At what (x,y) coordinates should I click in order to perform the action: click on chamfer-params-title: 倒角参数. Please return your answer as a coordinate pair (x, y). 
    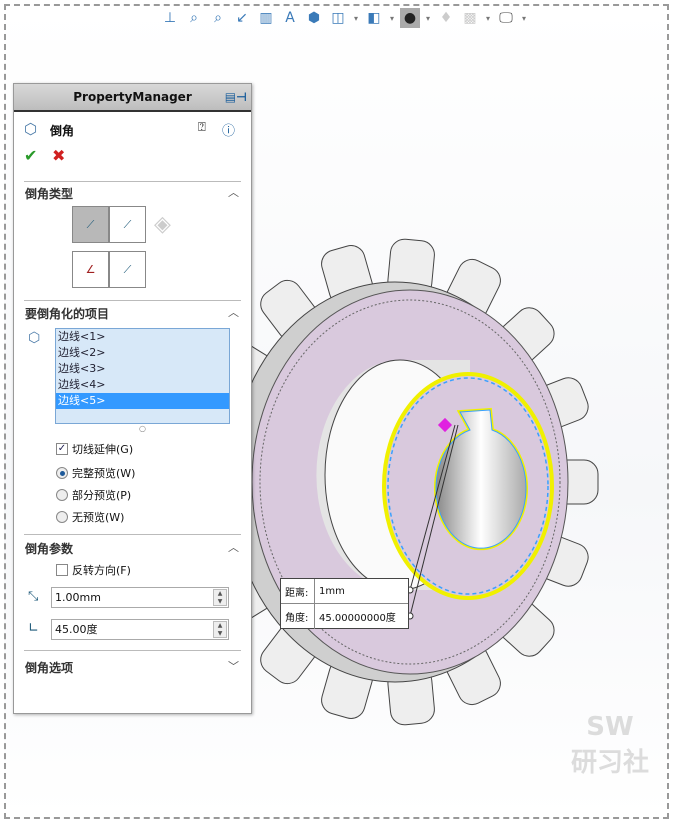
    Looking at the image, I should click on (49, 549).